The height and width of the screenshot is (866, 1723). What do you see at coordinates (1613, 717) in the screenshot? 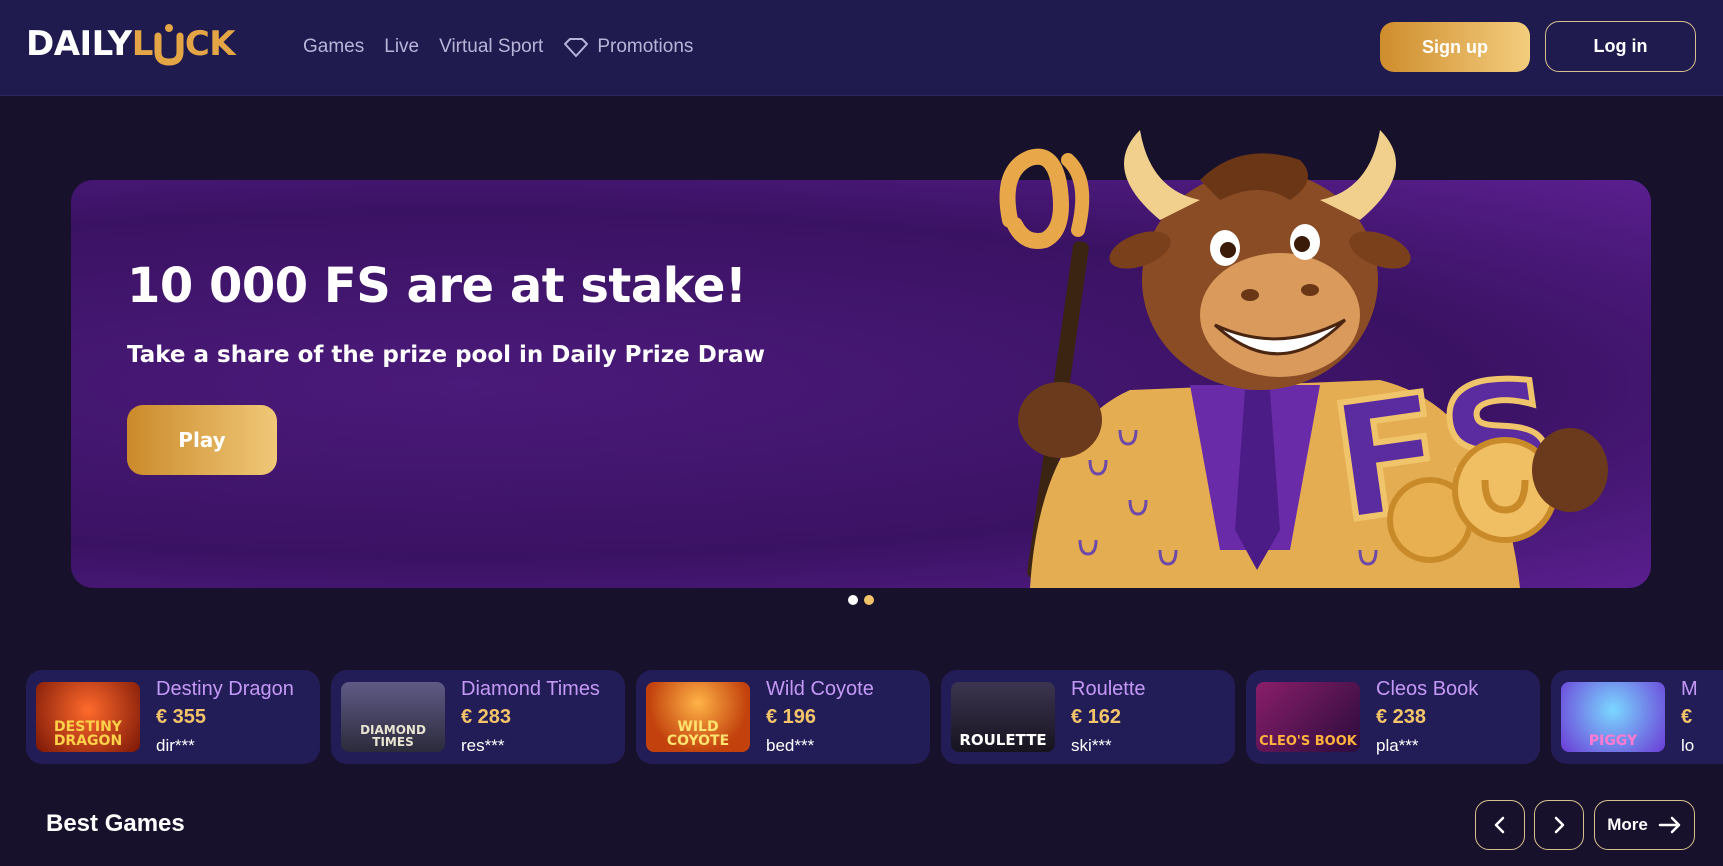
I see `game-thumbnail: PIGGY` at bounding box center [1613, 717].